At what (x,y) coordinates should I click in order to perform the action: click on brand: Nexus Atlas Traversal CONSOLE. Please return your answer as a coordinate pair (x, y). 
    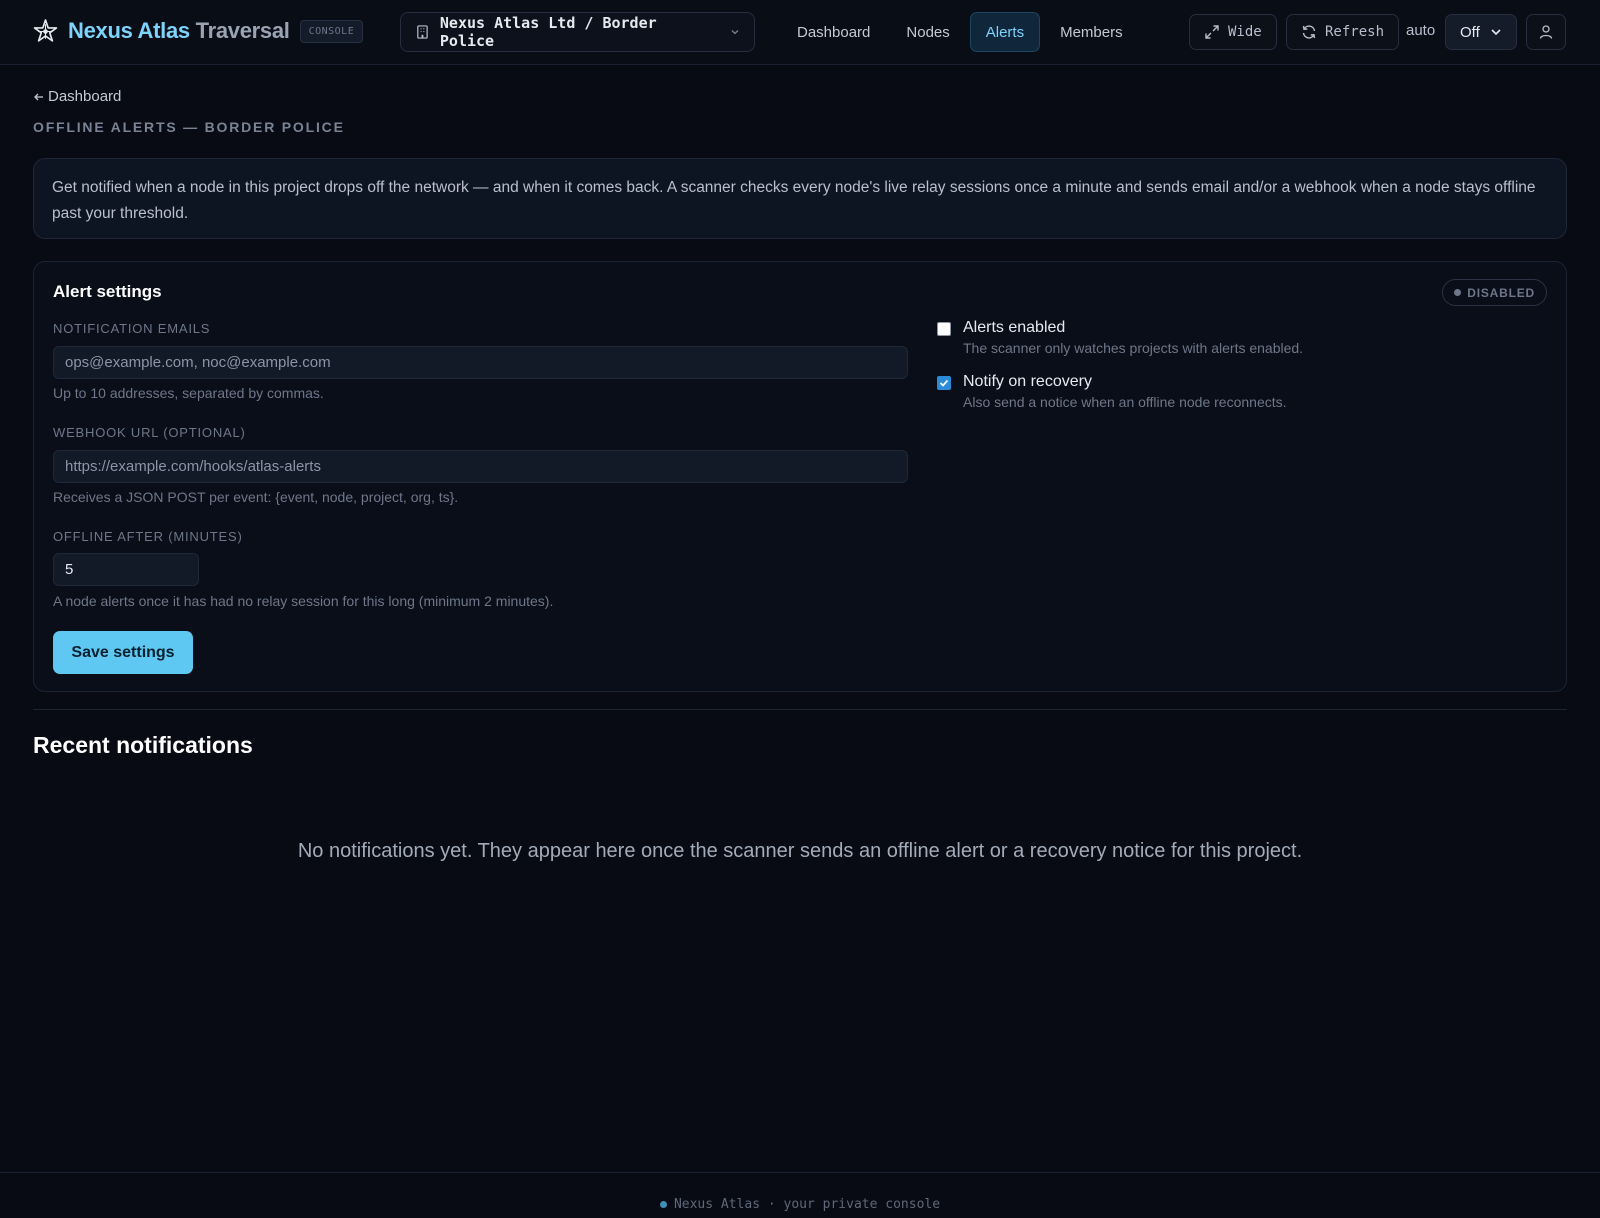
    Looking at the image, I should click on (198, 31).